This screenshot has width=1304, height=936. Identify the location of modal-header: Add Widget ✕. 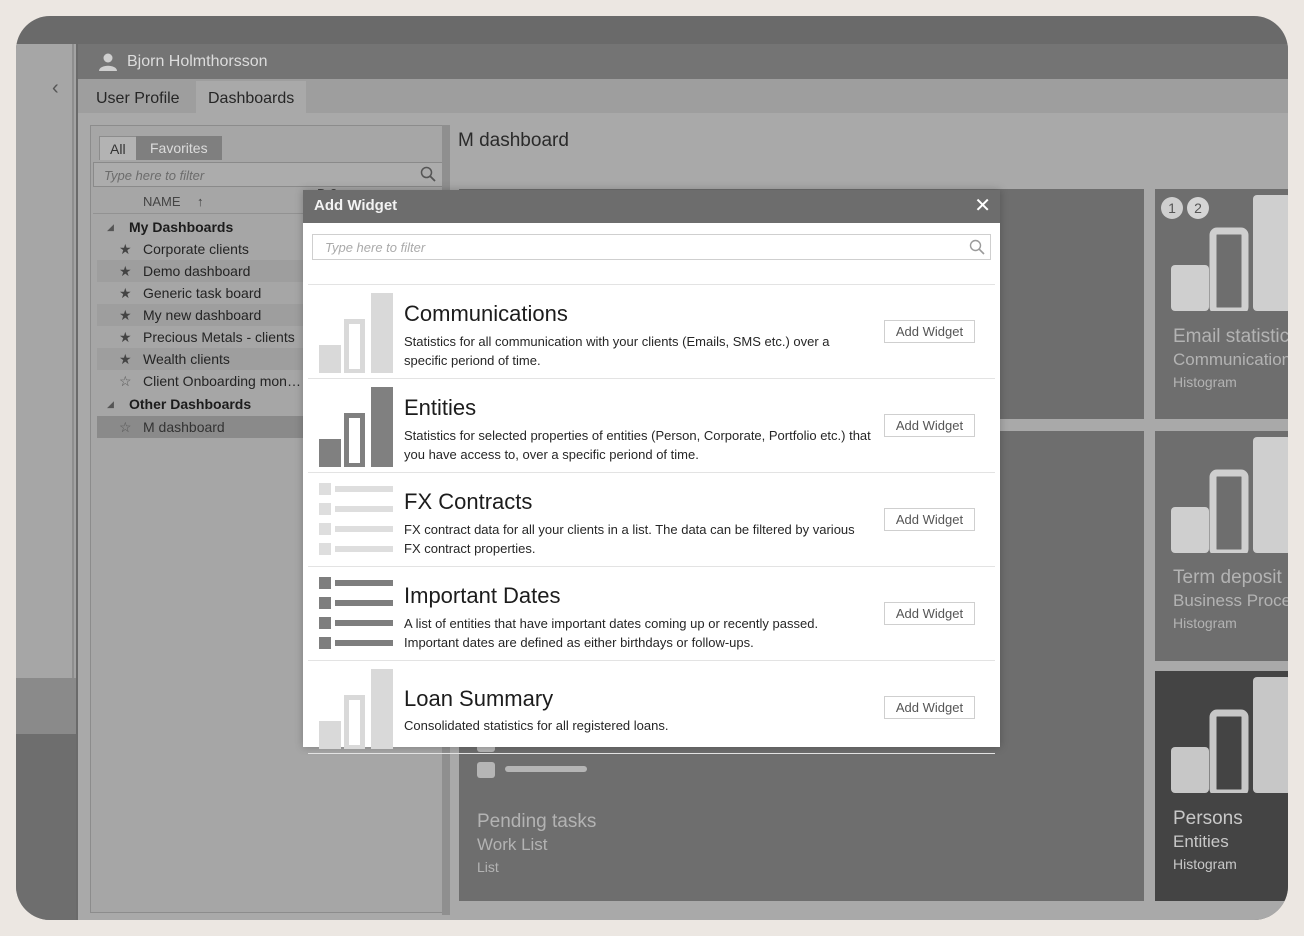
(651, 206).